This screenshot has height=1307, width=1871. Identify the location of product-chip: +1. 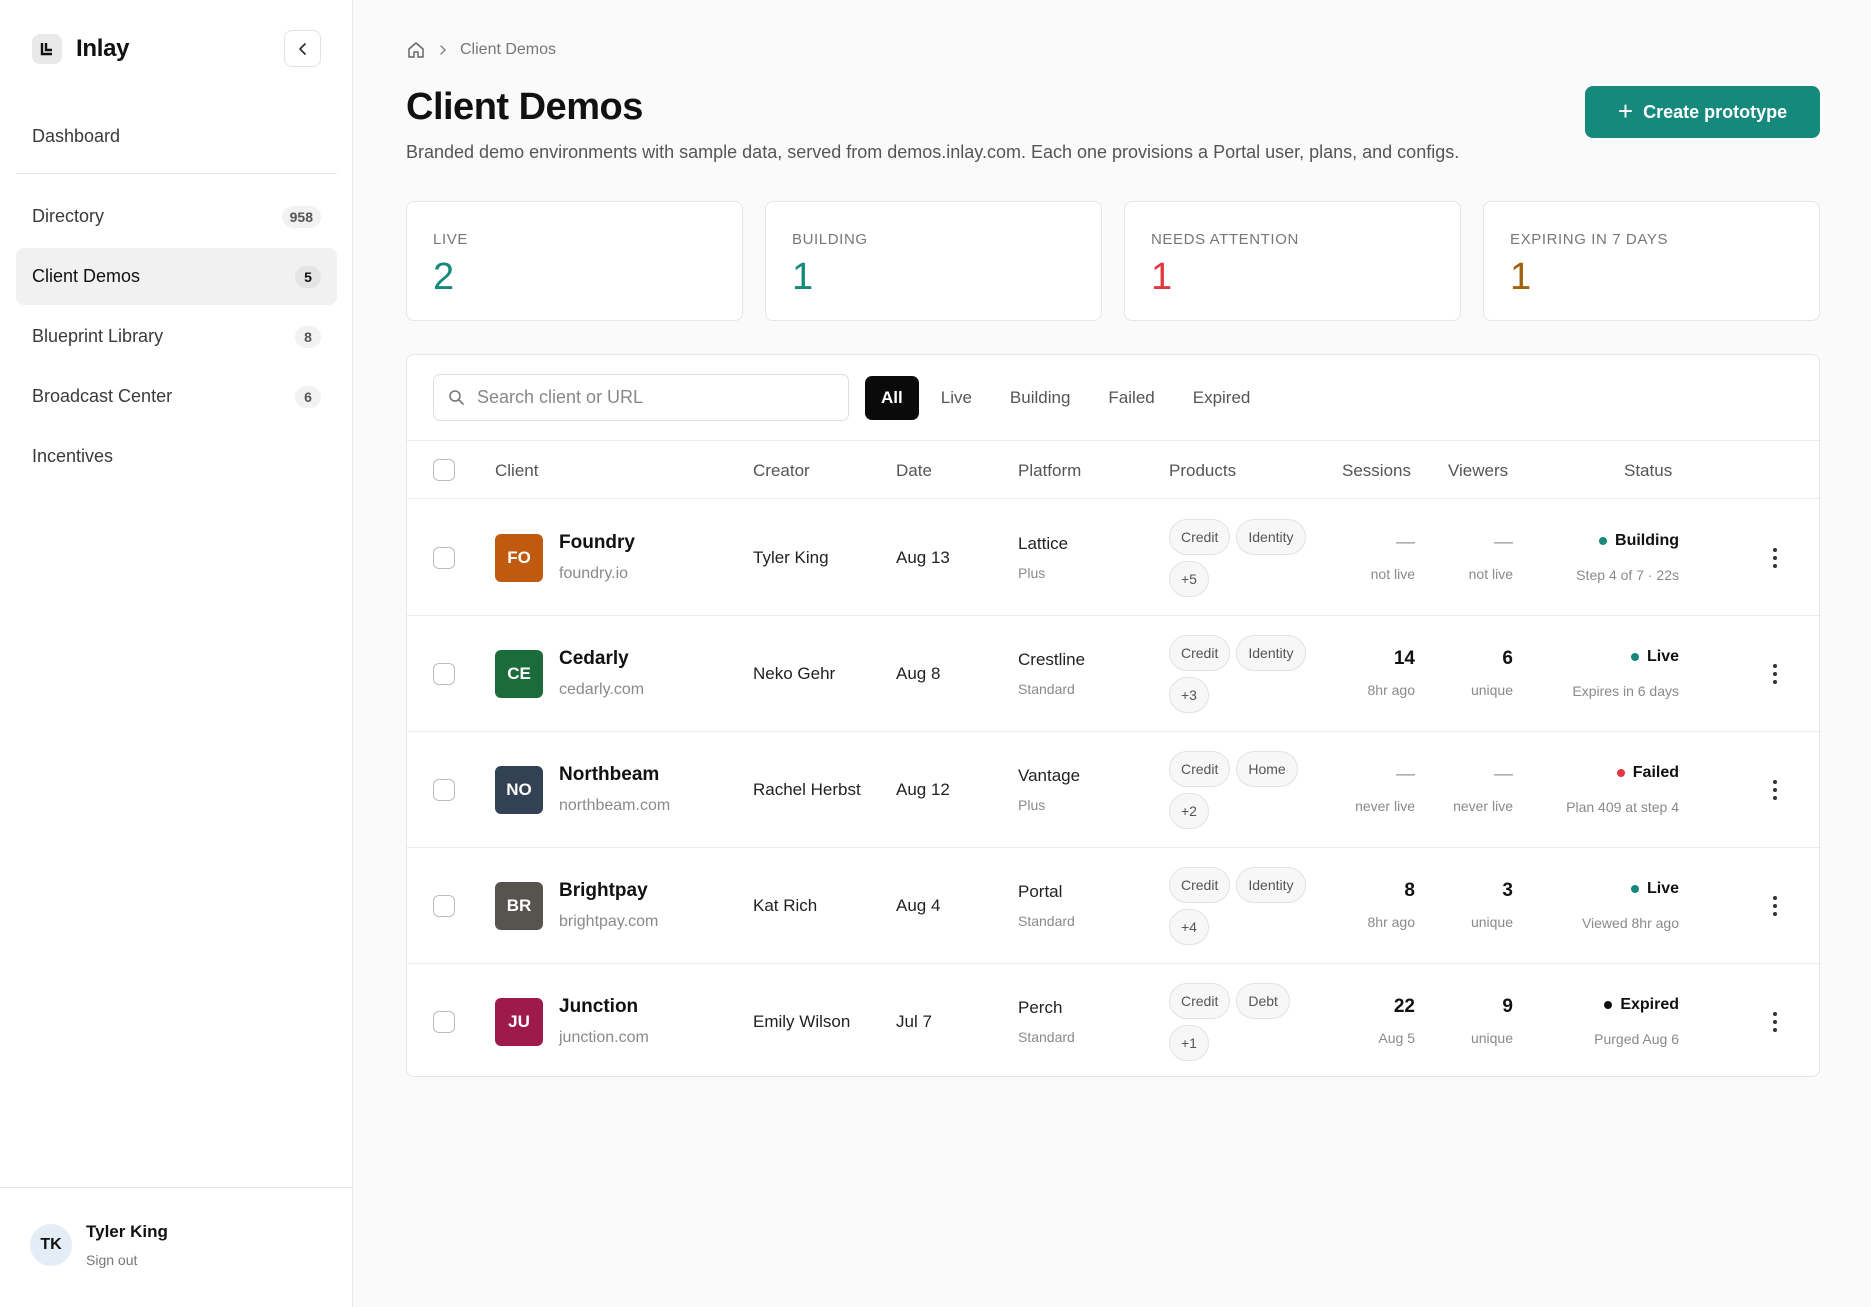
(1189, 1043).